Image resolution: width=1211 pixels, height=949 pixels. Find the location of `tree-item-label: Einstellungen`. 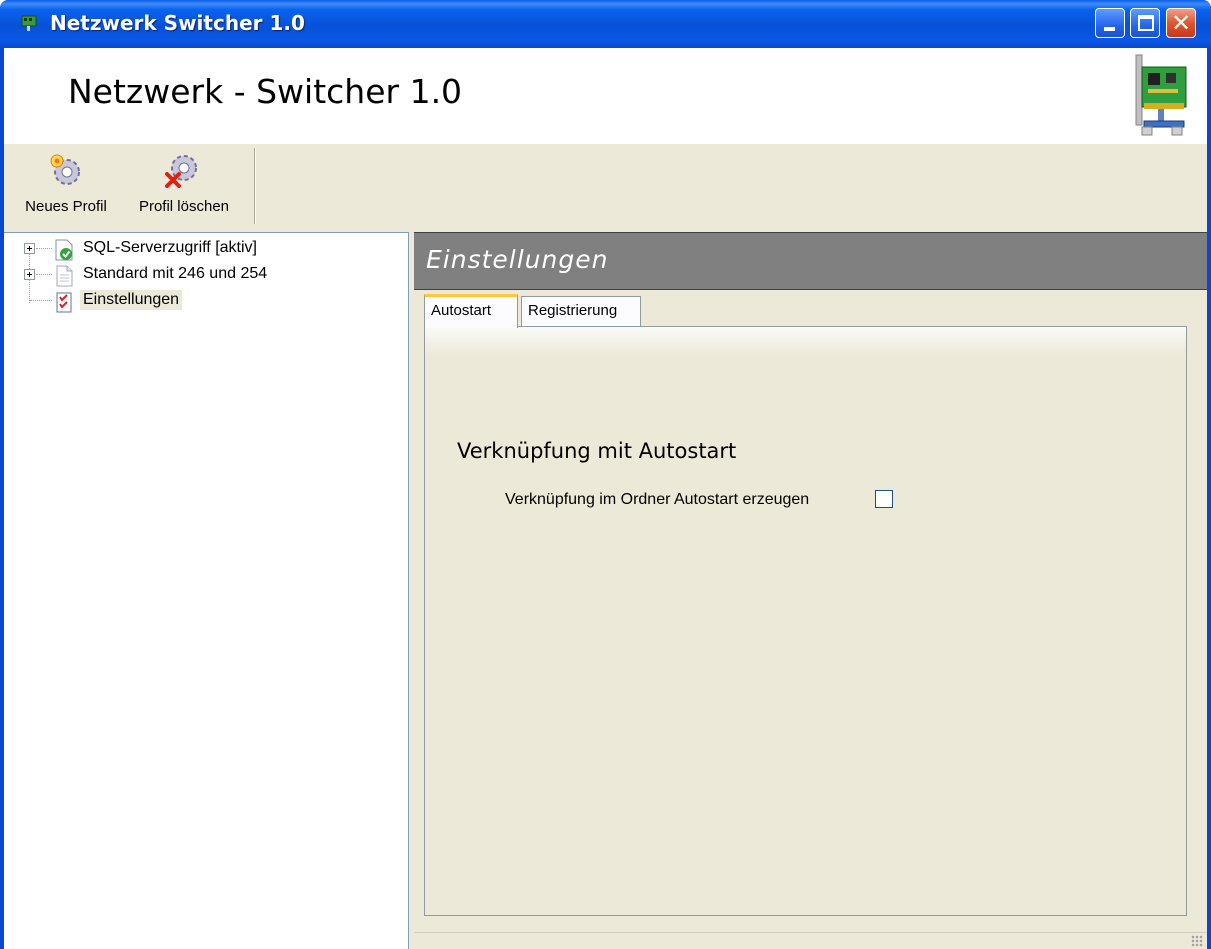

tree-item-label: Einstellungen is located at coordinates (131, 300).